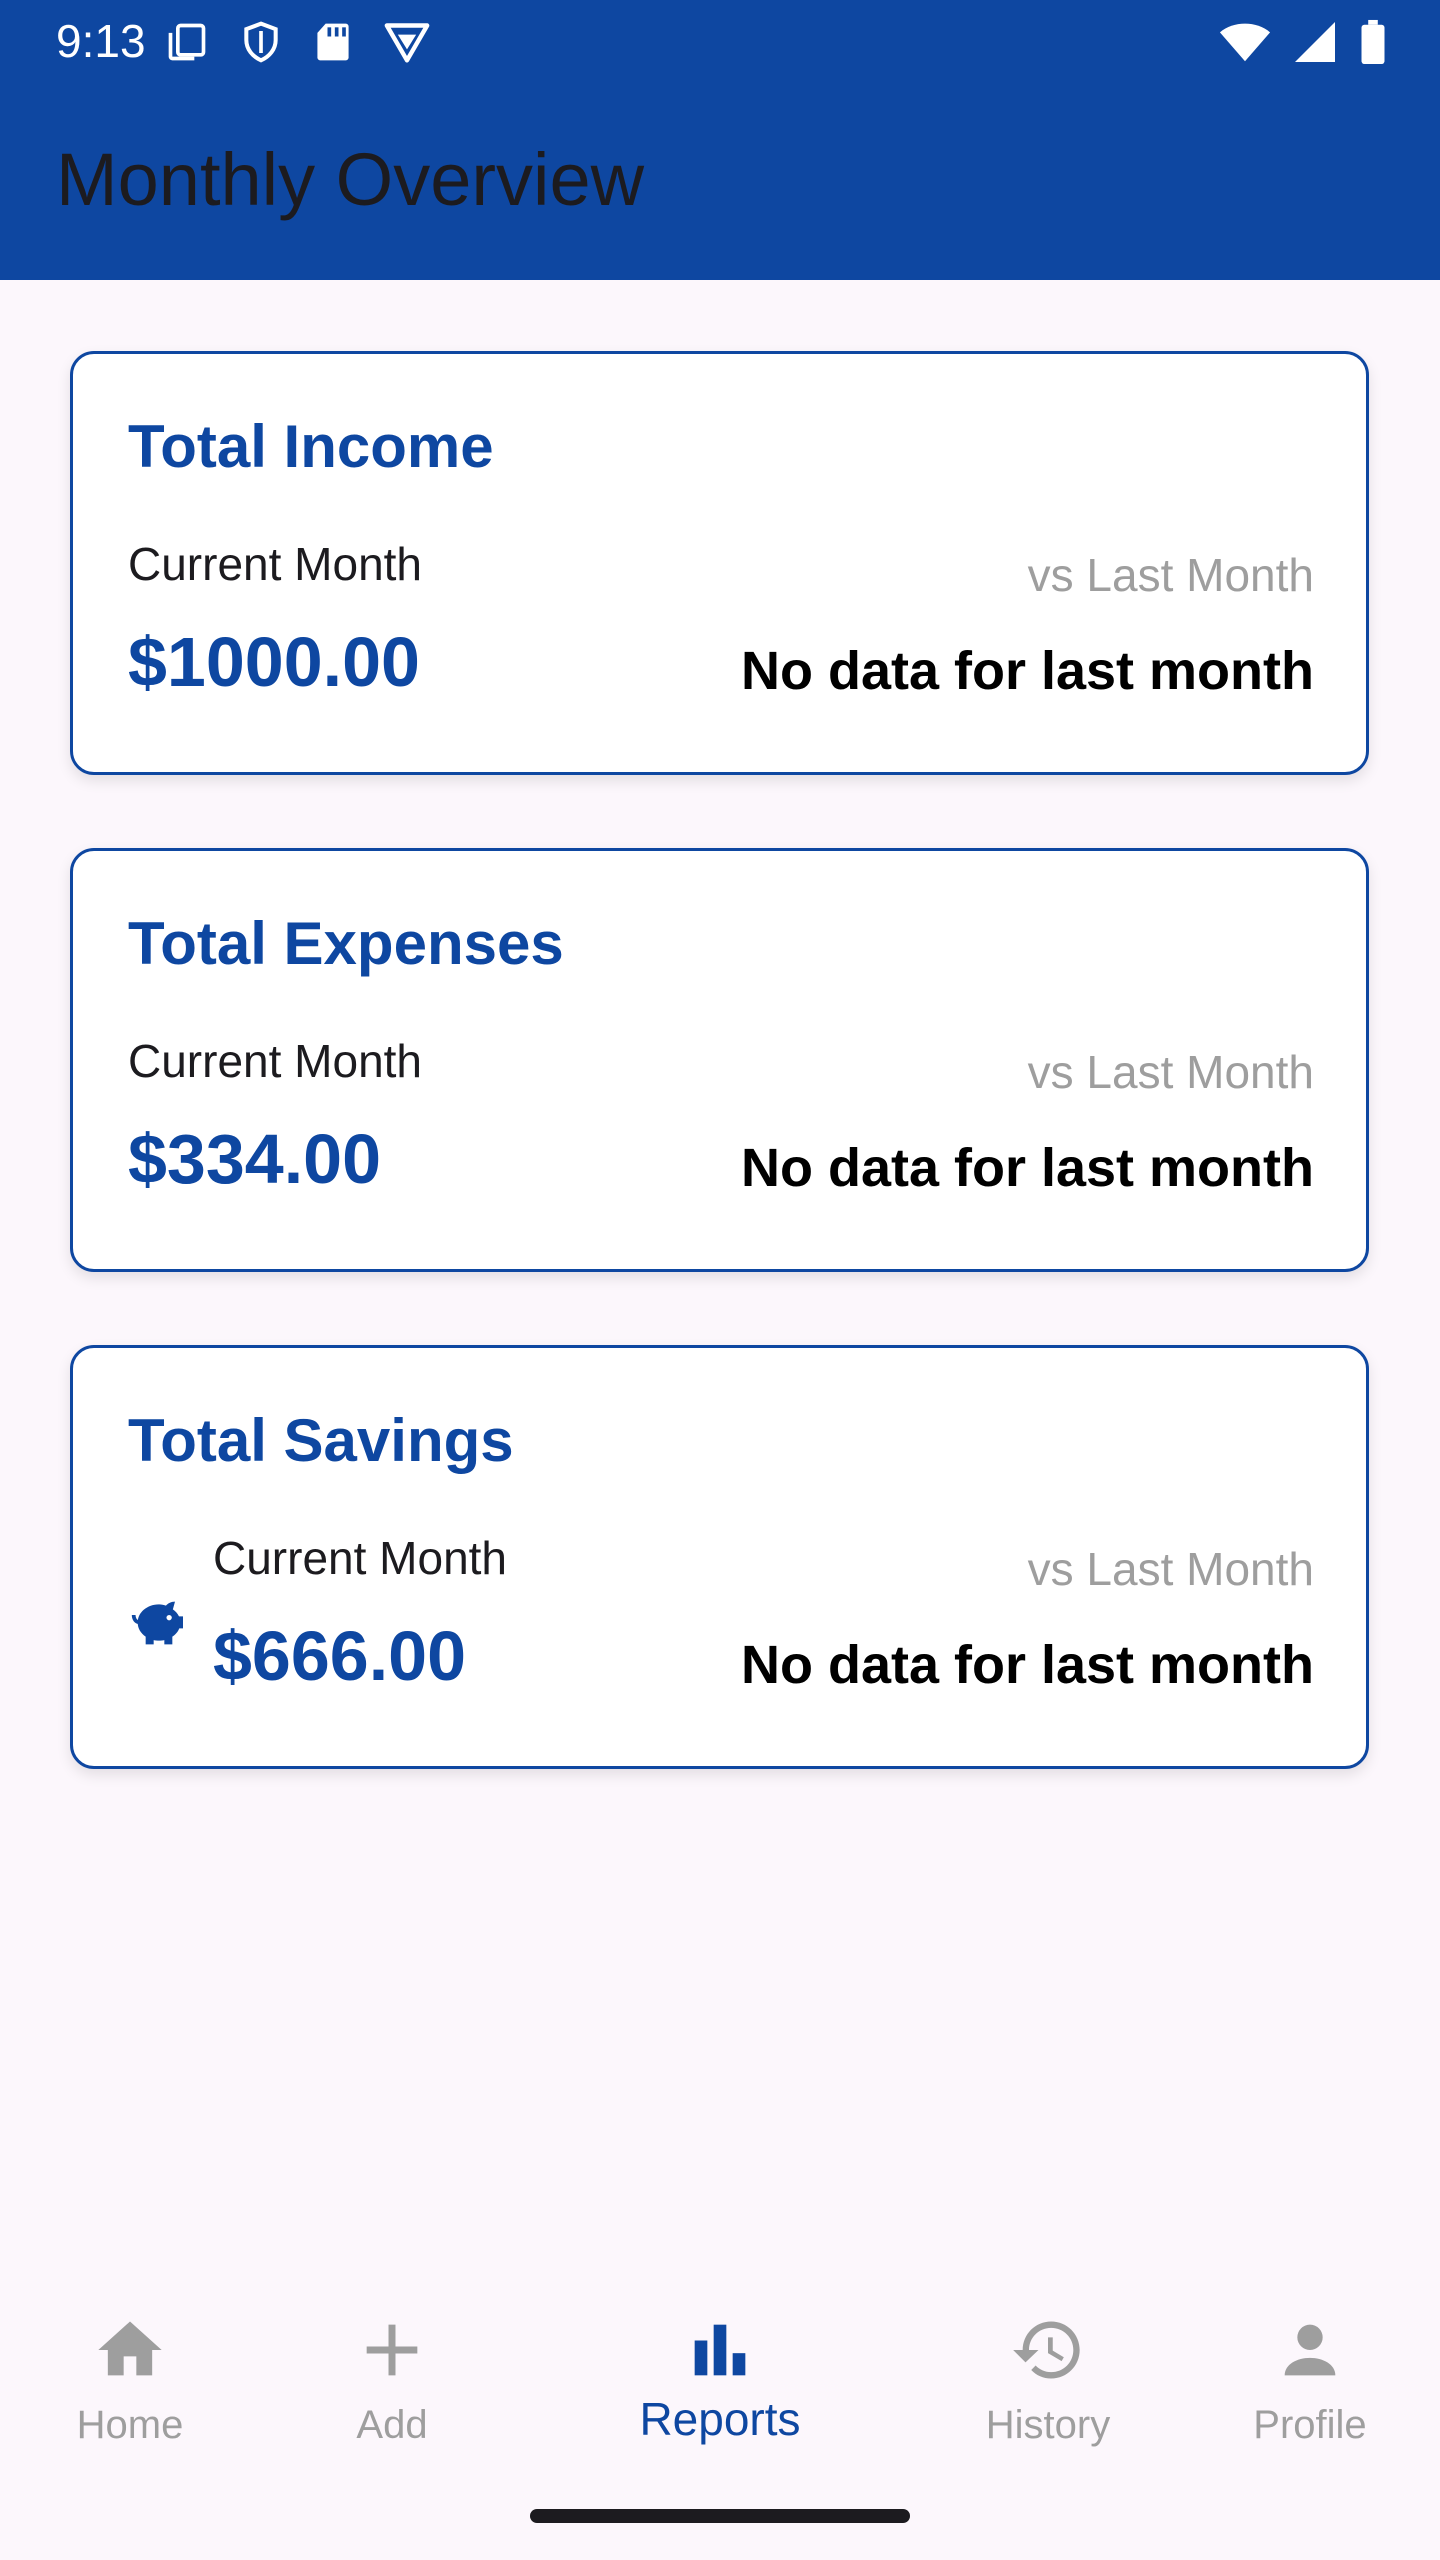  I want to click on nav-item-reports: Reports, so click(720, 2400).